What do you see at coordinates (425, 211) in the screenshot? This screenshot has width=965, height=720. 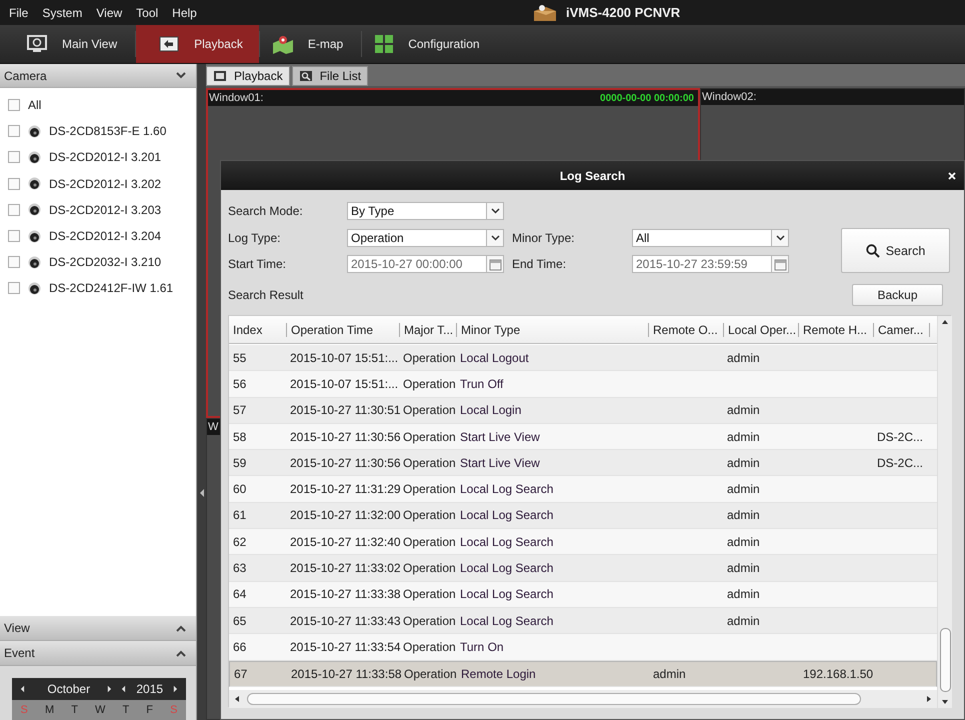 I see `search-mode-dropdown: By Type` at bounding box center [425, 211].